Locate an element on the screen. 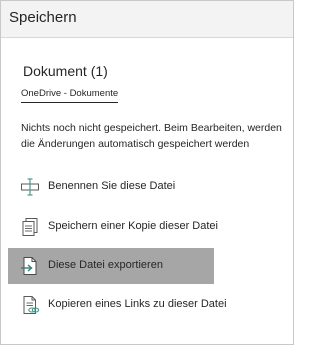  document-location-link: OneDrive - Dokumente is located at coordinates (70, 95).